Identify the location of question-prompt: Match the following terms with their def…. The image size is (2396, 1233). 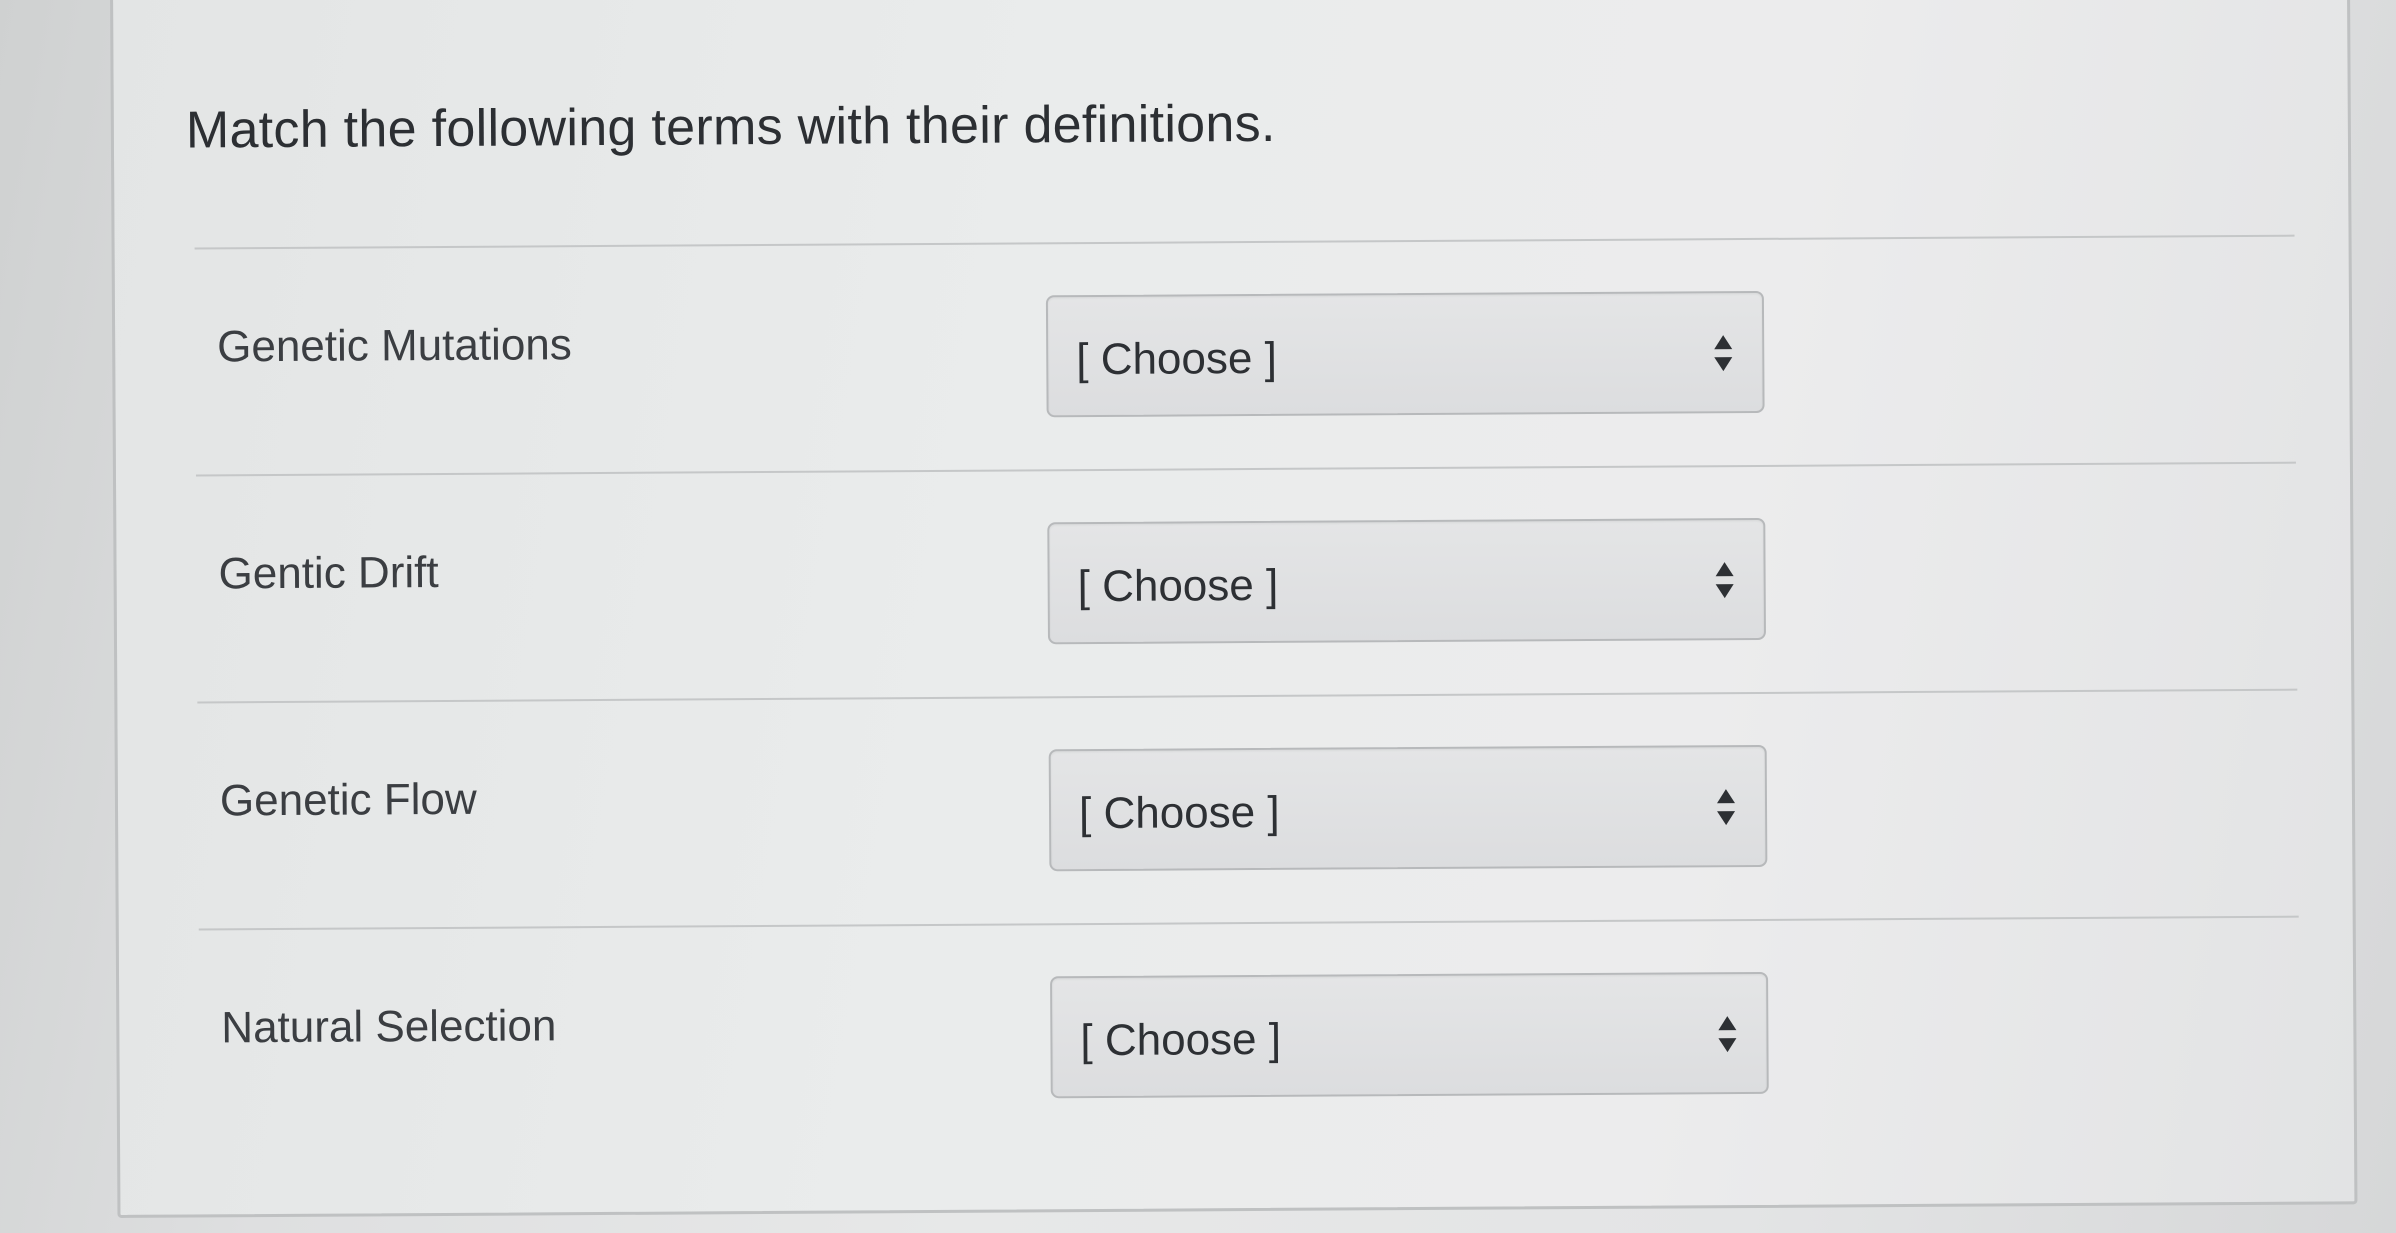
(730, 127).